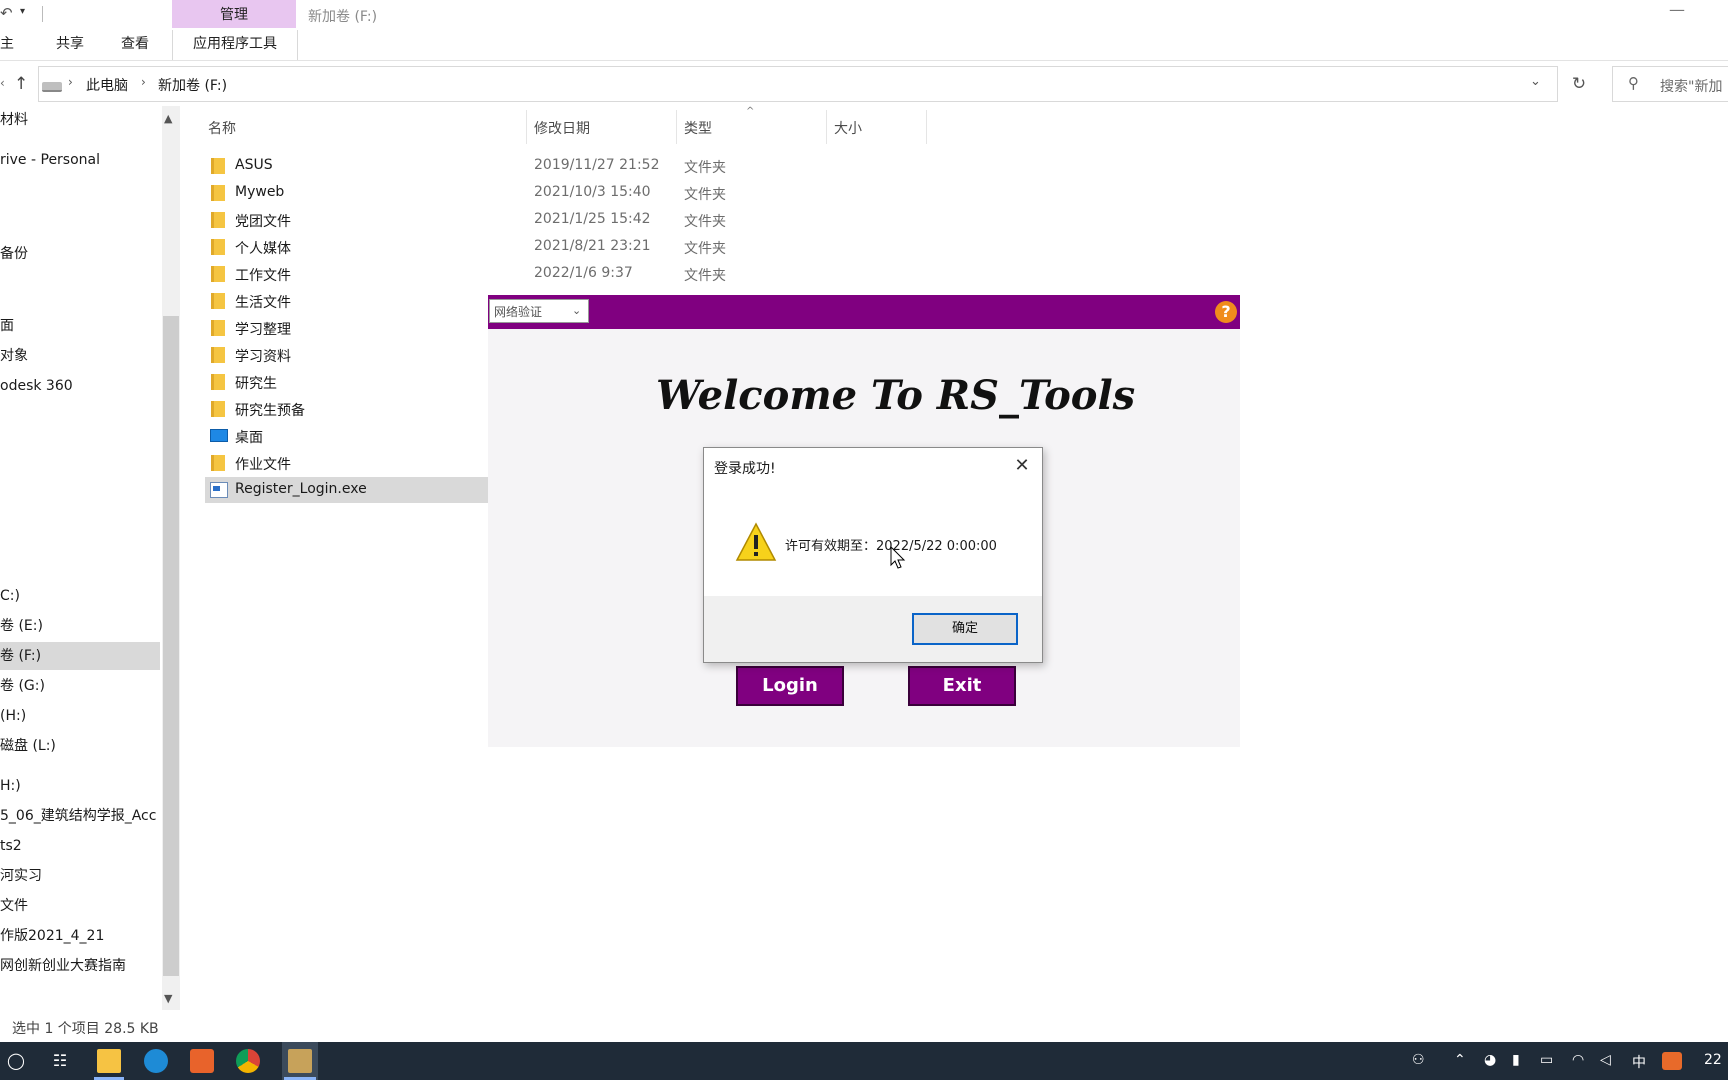 Image resolution: width=1728 pixels, height=1080 pixels. Describe the element at coordinates (300, 1061) in the screenshot. I see `rs-tools-app-icon` at that location.